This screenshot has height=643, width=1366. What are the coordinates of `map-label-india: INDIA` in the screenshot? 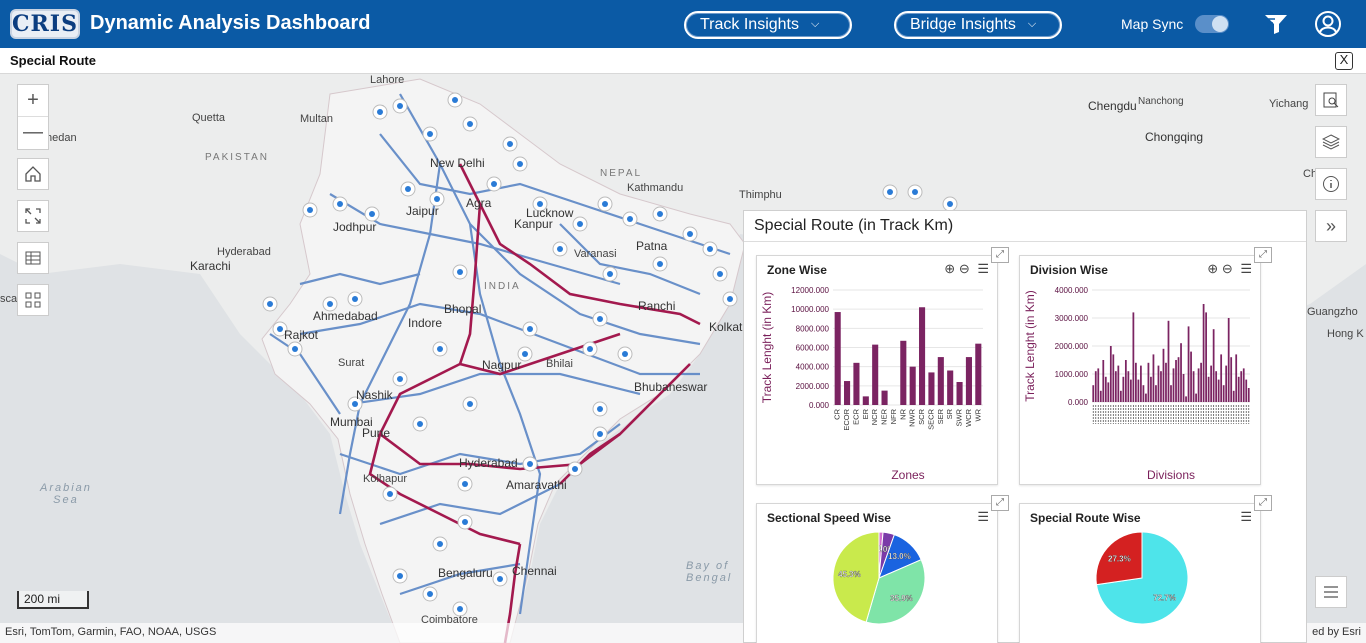 It's located at (502, 286).